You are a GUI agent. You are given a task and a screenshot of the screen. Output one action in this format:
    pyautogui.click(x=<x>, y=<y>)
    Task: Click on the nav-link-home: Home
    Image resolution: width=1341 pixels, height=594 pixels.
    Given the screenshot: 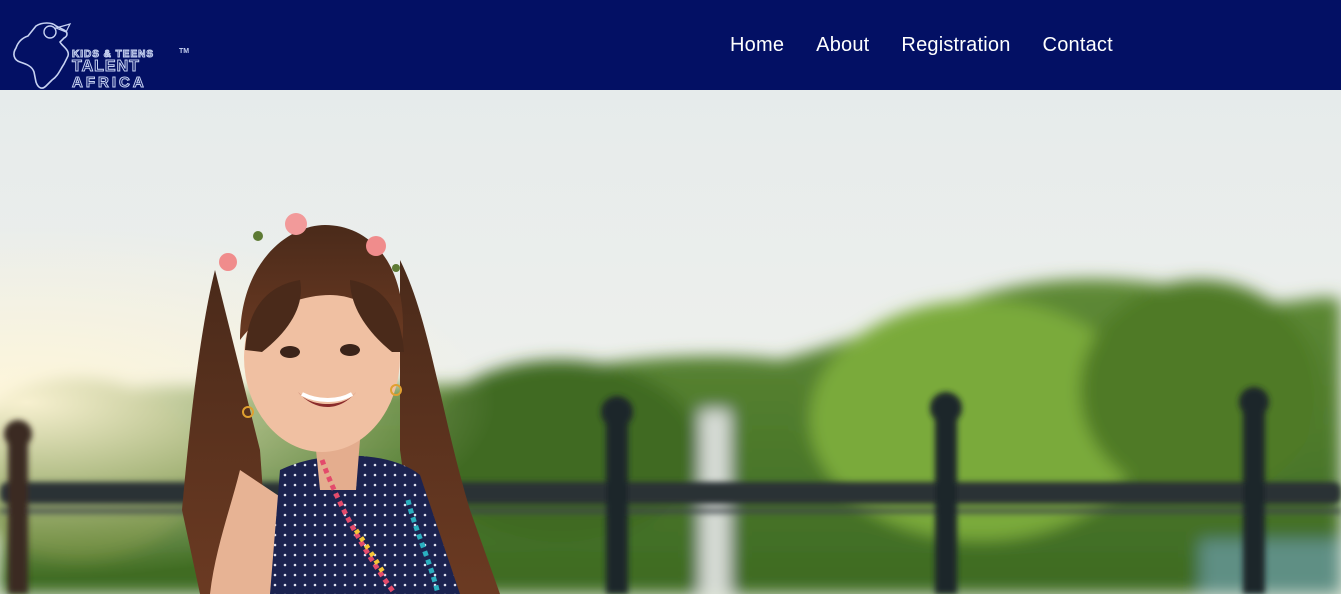 What is the action you would take?
    pyautogui.click(x=757, y=45)
    